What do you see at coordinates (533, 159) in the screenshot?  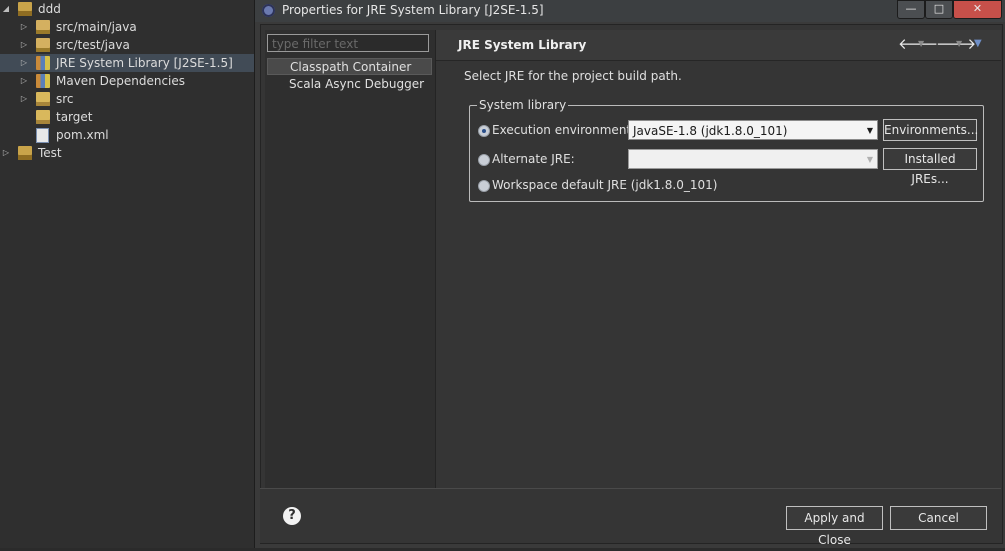 I see `alternate-jre-label: Alternate JRE:` at bounding box center [533, 159].